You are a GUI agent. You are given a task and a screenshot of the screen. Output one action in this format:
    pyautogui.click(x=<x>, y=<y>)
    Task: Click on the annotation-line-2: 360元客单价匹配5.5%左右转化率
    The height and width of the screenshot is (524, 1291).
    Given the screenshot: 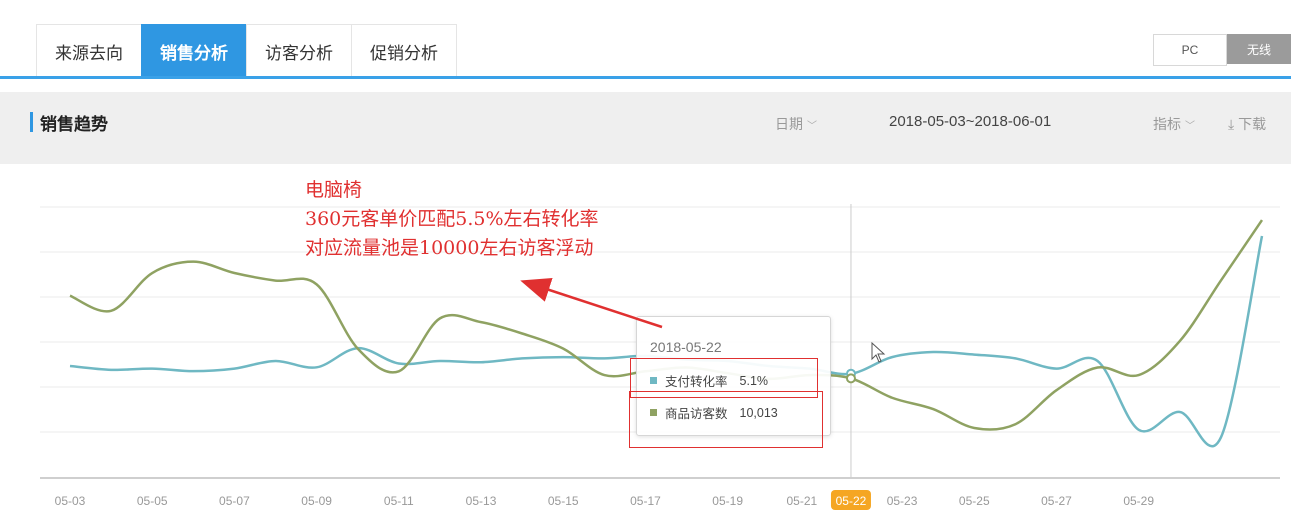 What is the action you would take?
    pyautogui.click(x=452, y=219)
    